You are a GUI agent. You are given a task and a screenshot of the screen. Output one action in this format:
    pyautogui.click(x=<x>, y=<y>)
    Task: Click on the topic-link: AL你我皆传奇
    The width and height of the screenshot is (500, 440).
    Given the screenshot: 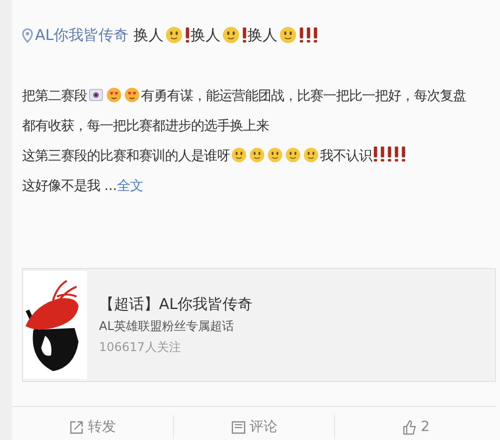 What is the action you would take?
    pyautogui.click(x=75, y=35)
    